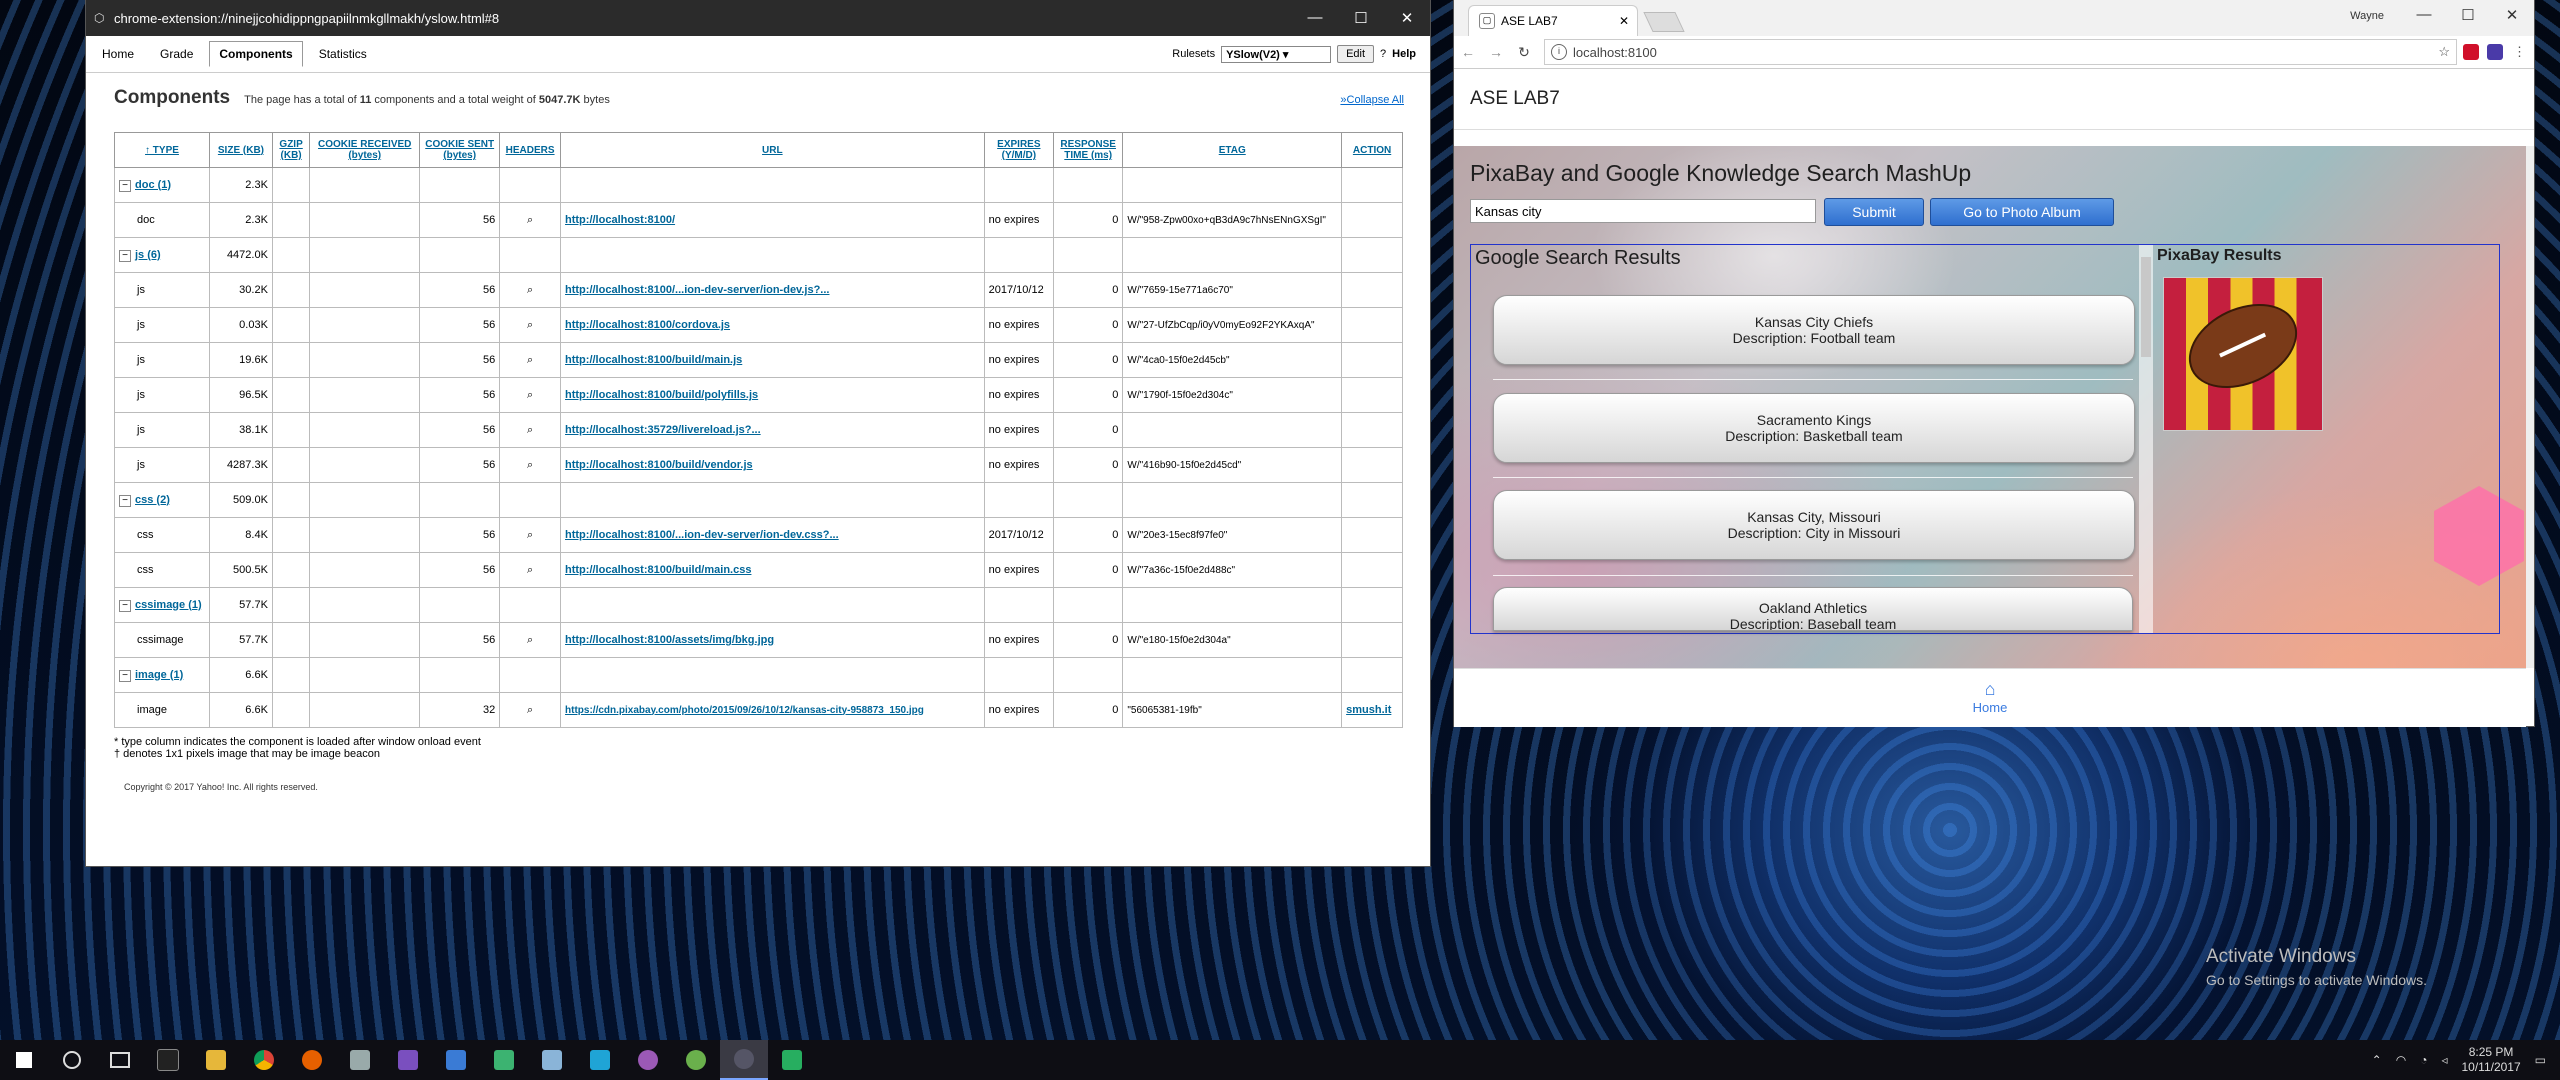 Image resolution: width=2560 pixels, height=1080 pixels. Describe the element at coordinates (365, 150) in the screenshot. I see `col-cookie-received: COOKIE RECEIVED (bytes)` at that location.